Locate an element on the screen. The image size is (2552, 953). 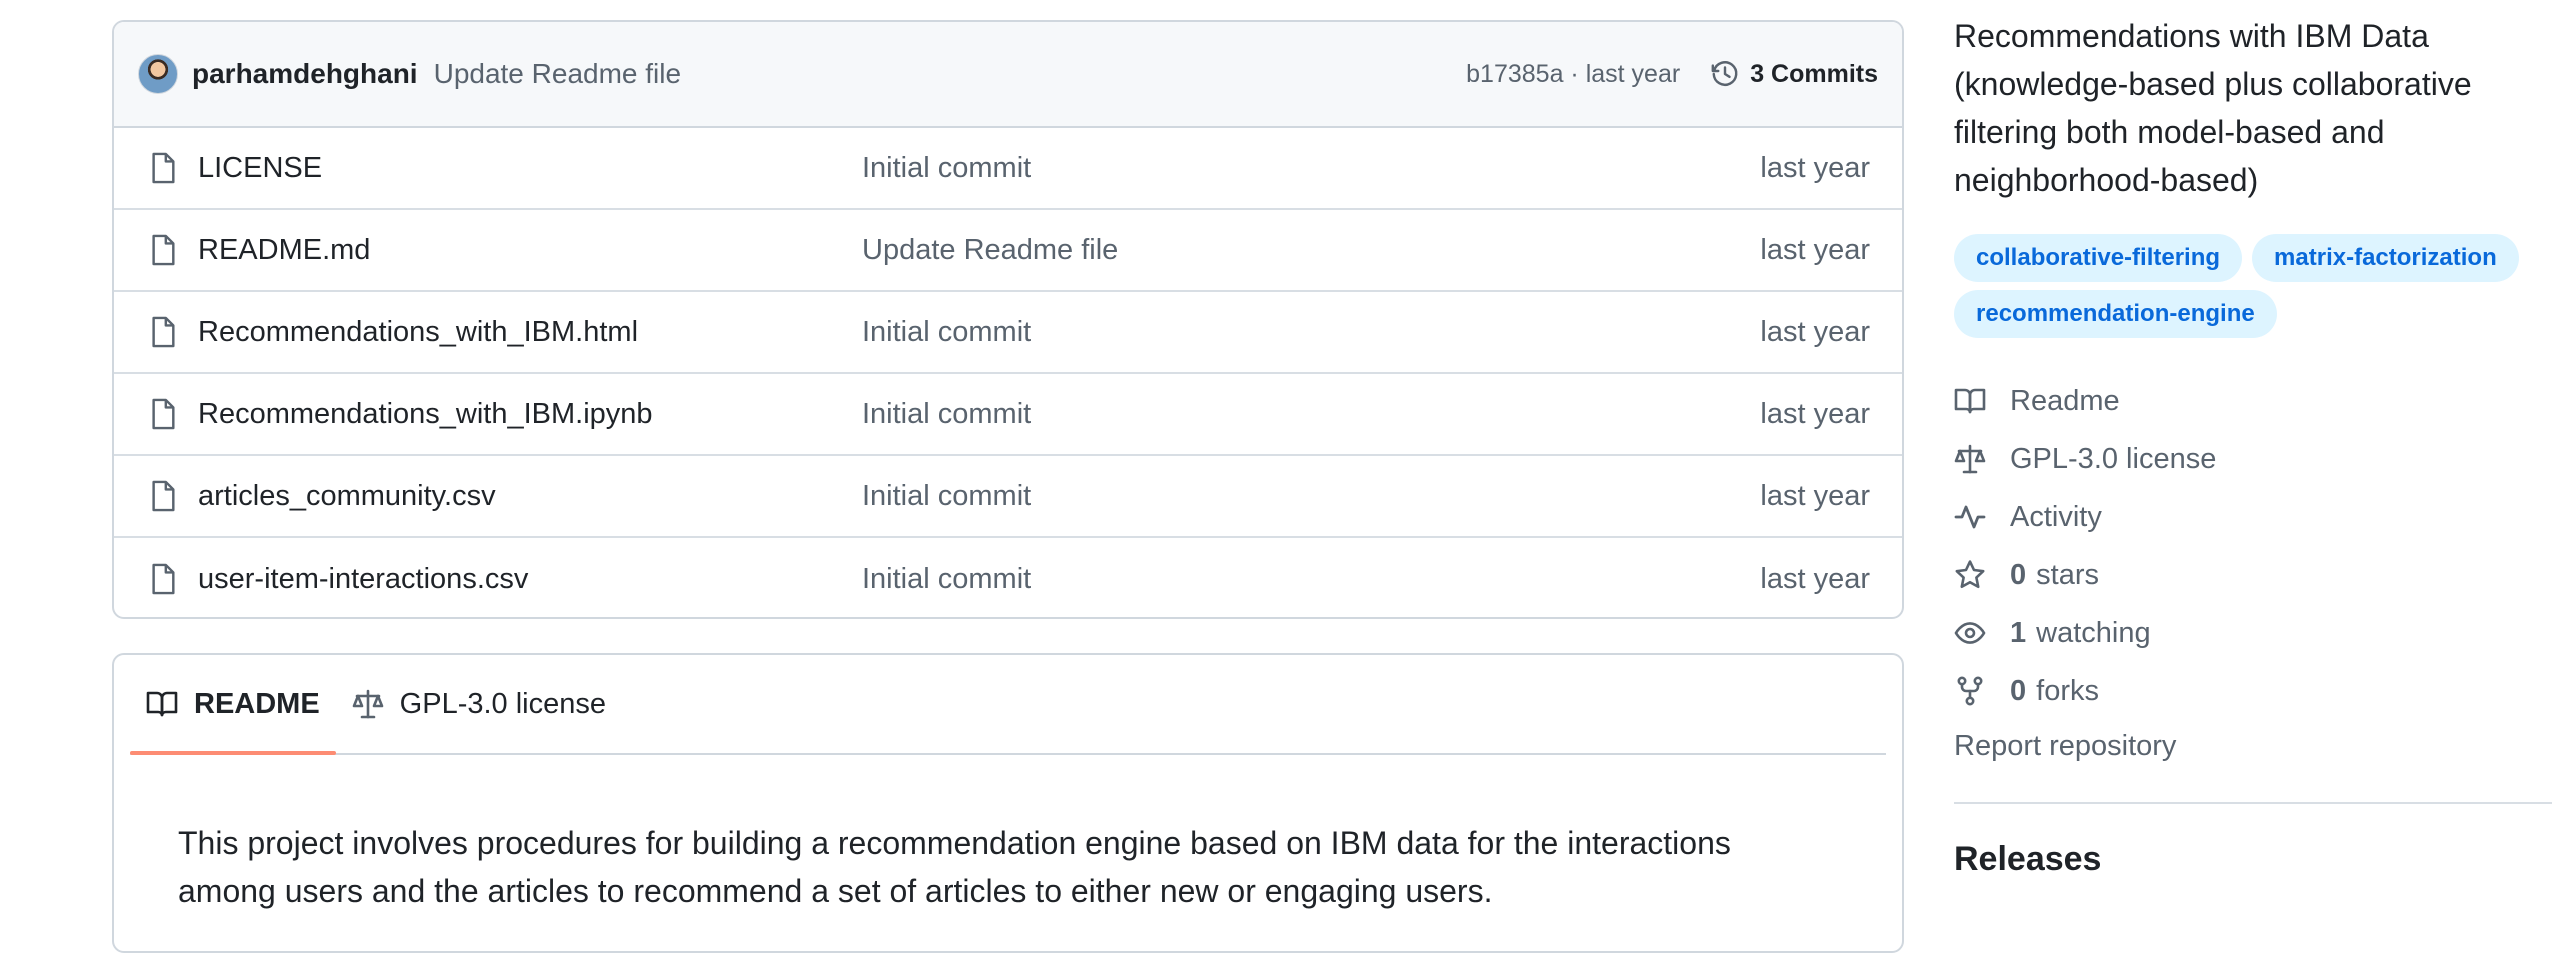
license-link-label: GPL-3.0 license is located at coordinates (2113, 458).